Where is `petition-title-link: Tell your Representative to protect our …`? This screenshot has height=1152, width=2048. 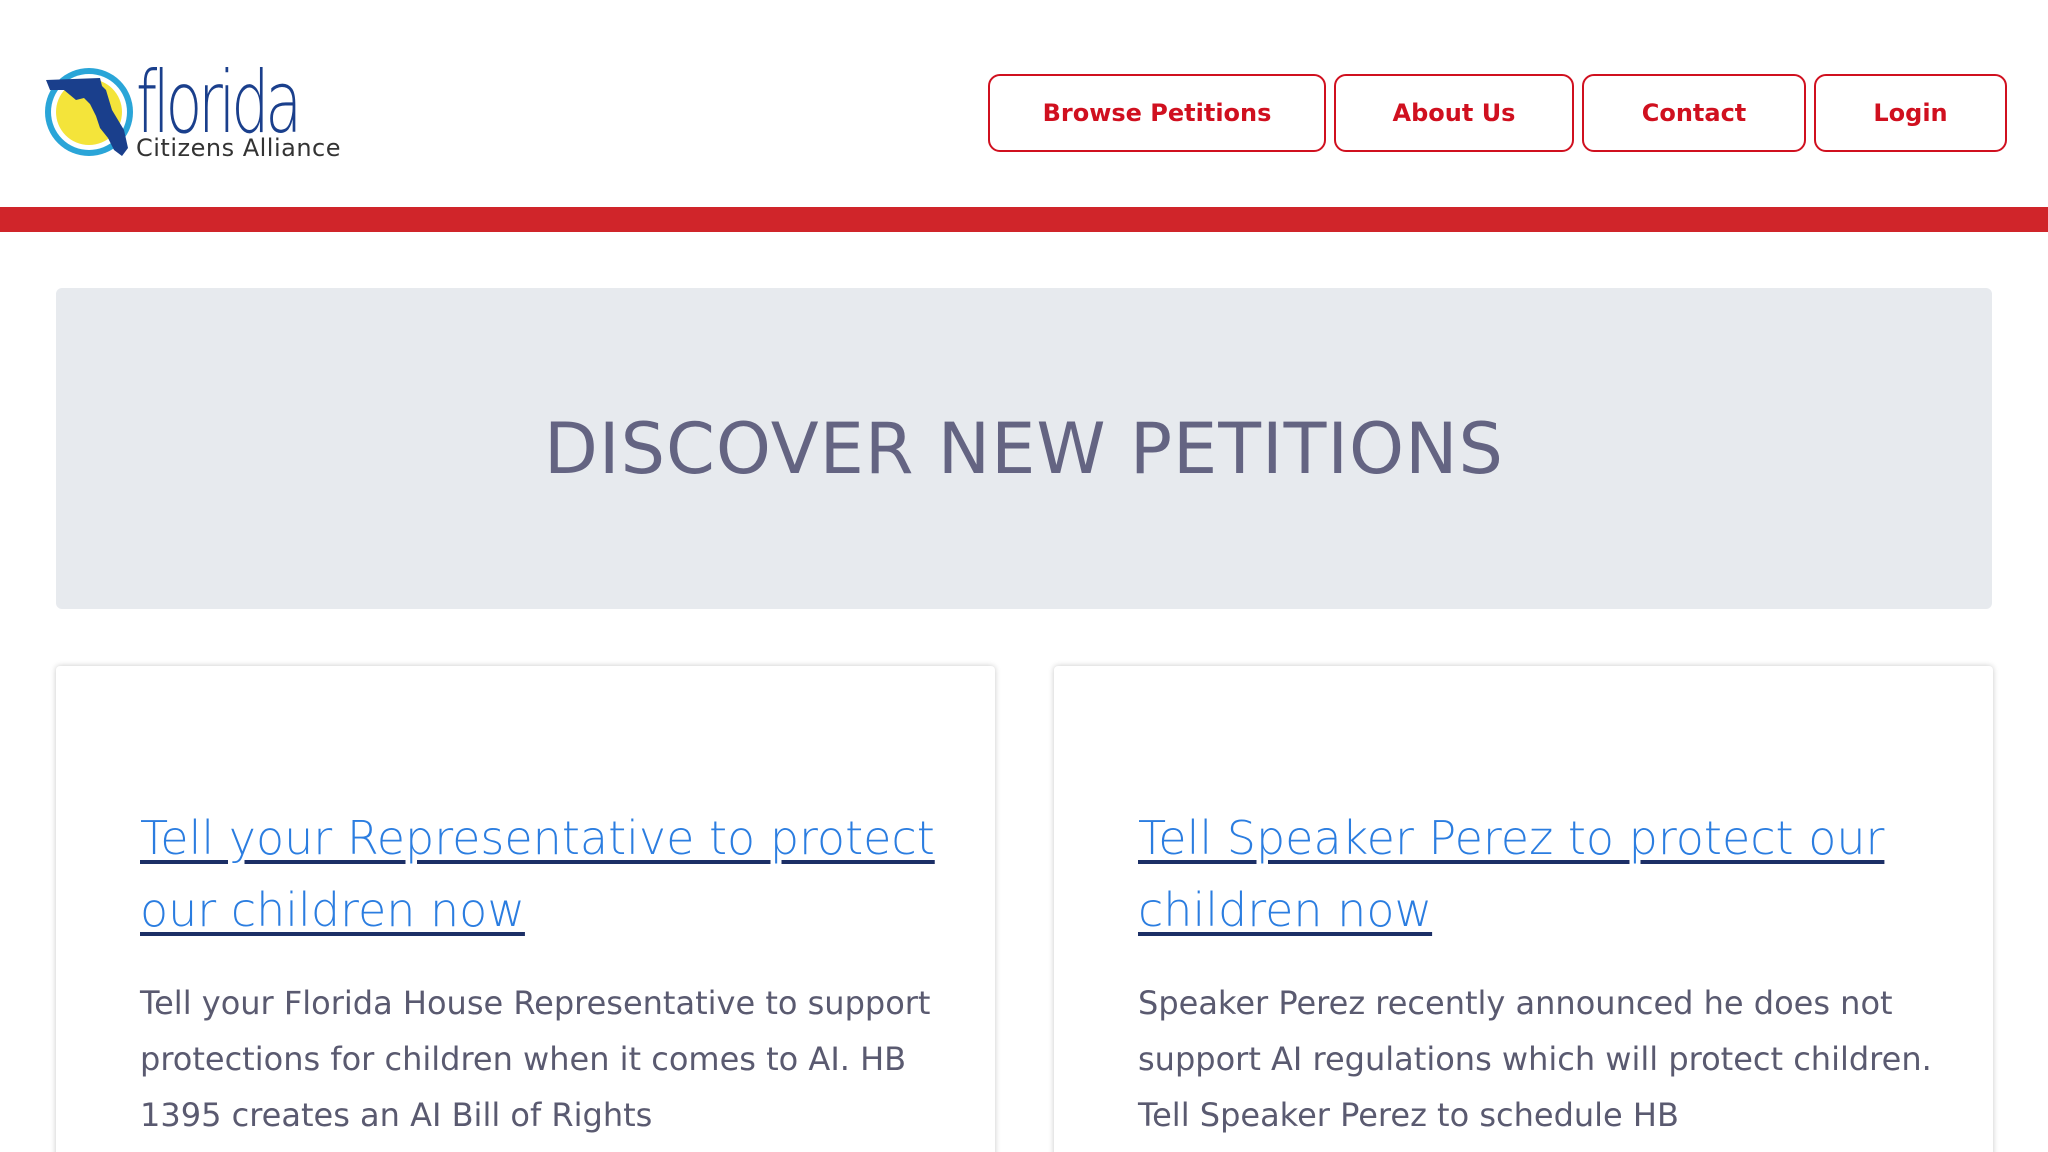
petition-title-link: Tell your Representative to protect our … is located at coordinates (550, 874).